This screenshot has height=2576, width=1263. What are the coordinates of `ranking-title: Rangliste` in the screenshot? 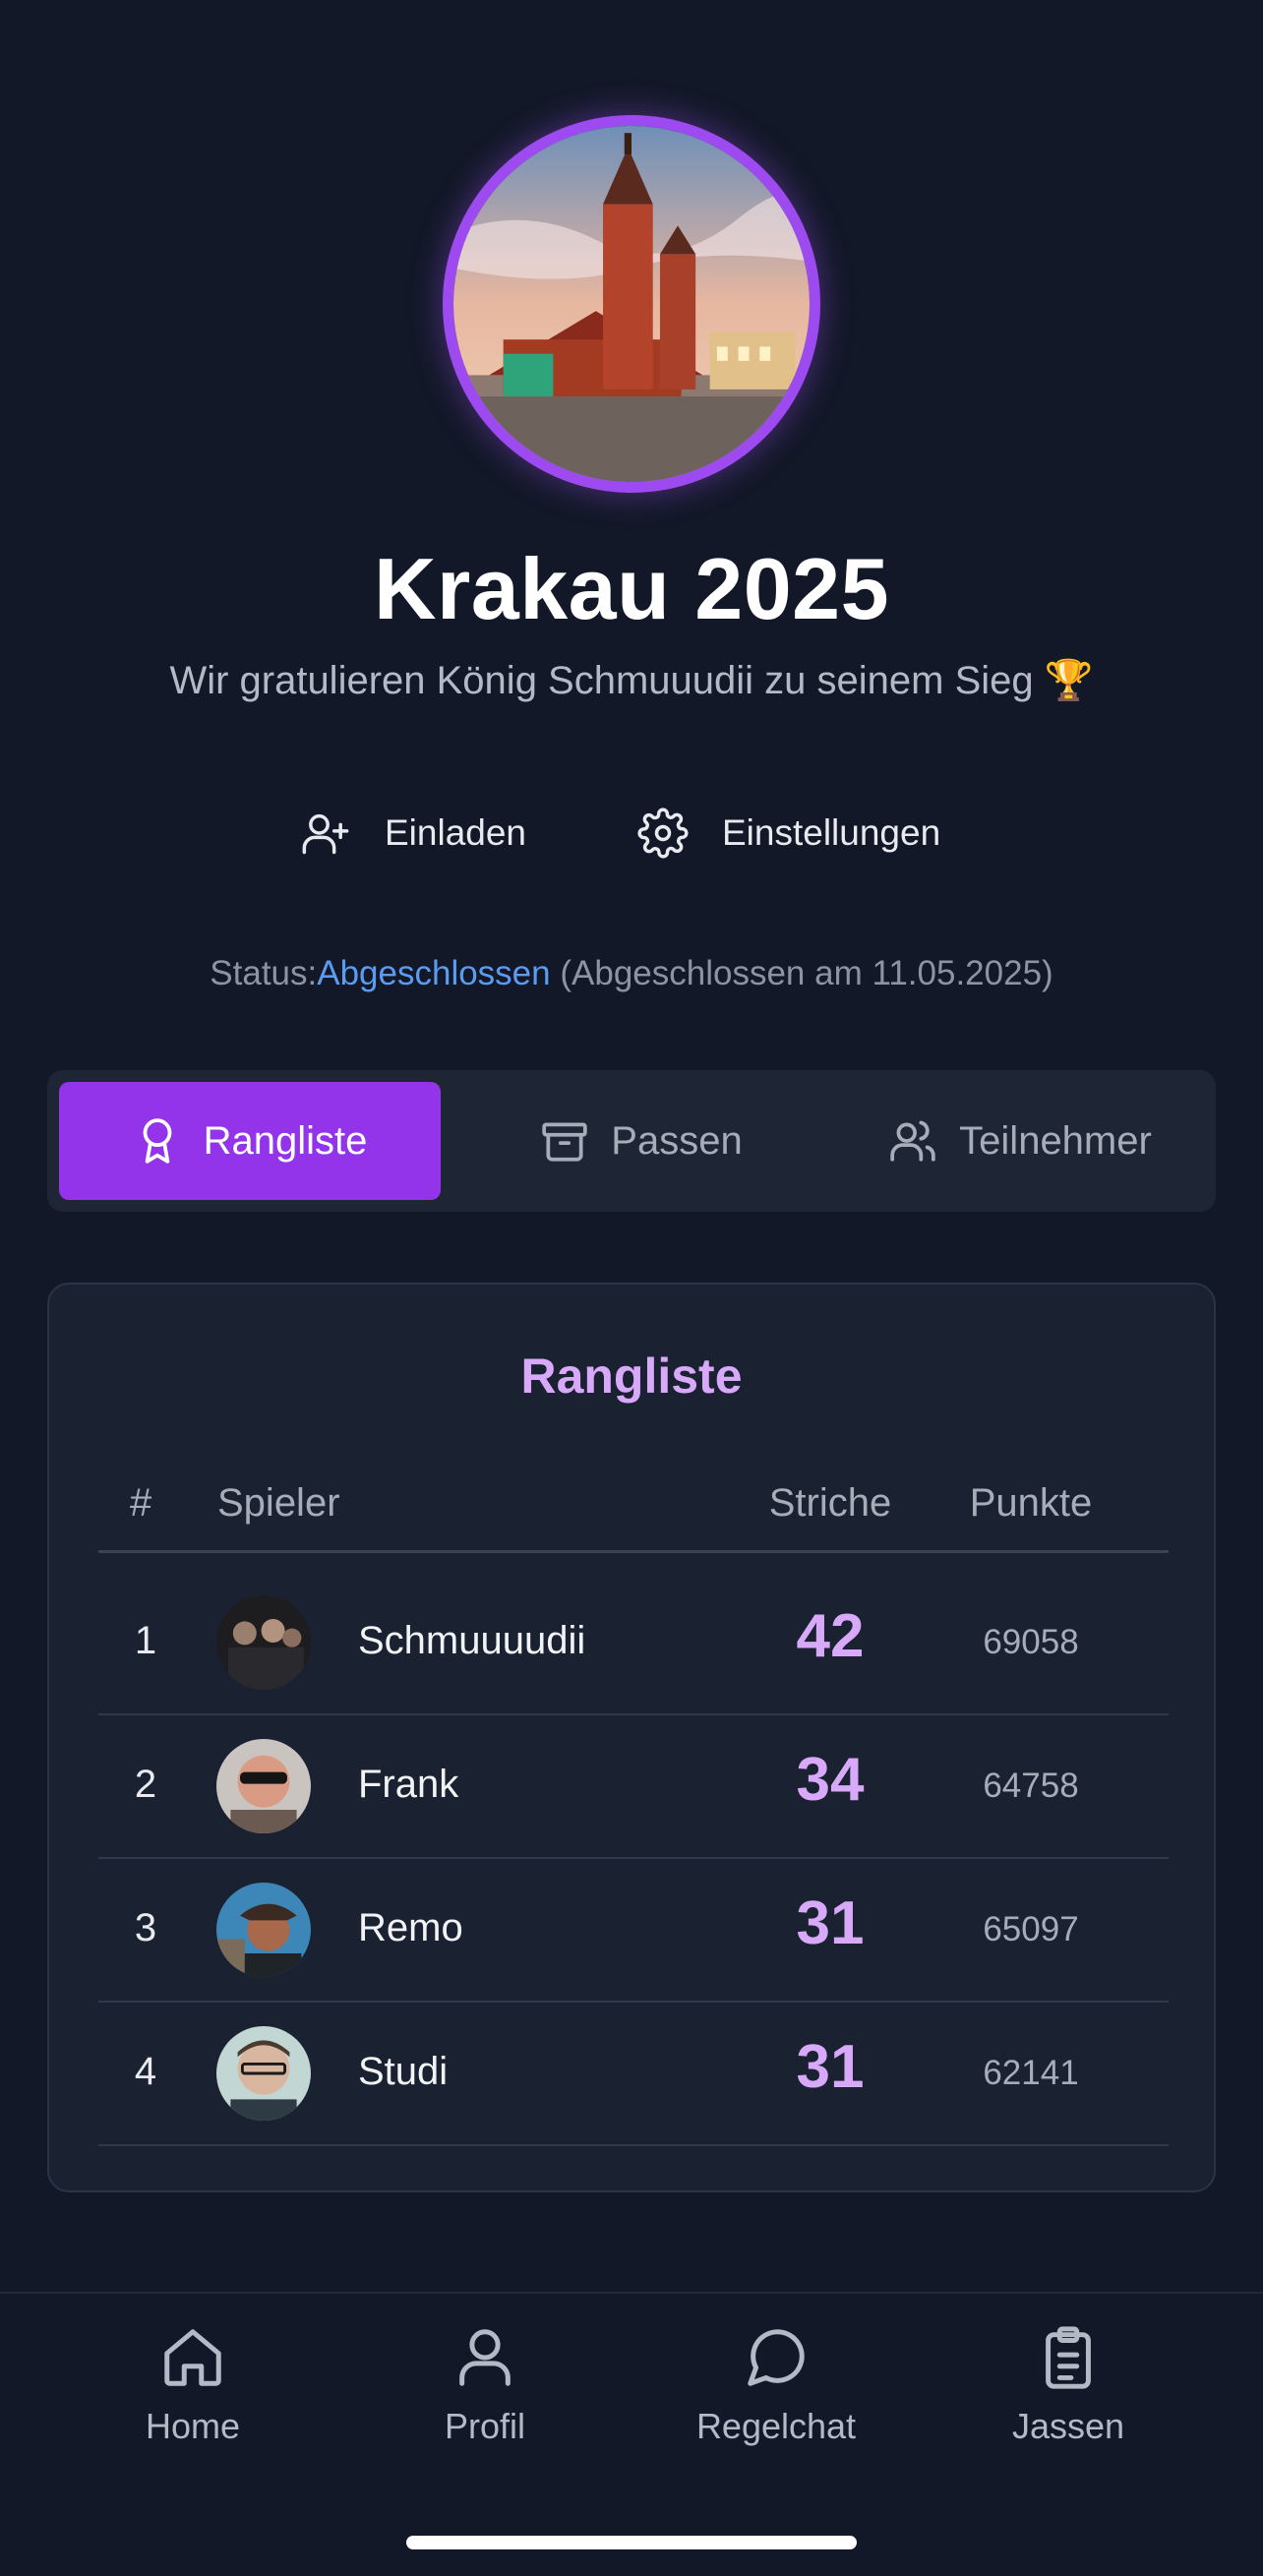 It's located at (631, 1376).